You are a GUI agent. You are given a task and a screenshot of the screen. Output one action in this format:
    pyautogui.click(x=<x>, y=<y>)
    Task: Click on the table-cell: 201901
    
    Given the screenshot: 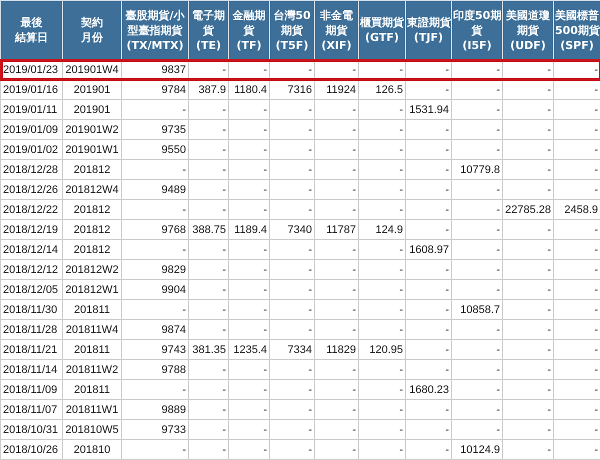 What is the action you would take?
    pyautogui.click(x=92, y=90)
    